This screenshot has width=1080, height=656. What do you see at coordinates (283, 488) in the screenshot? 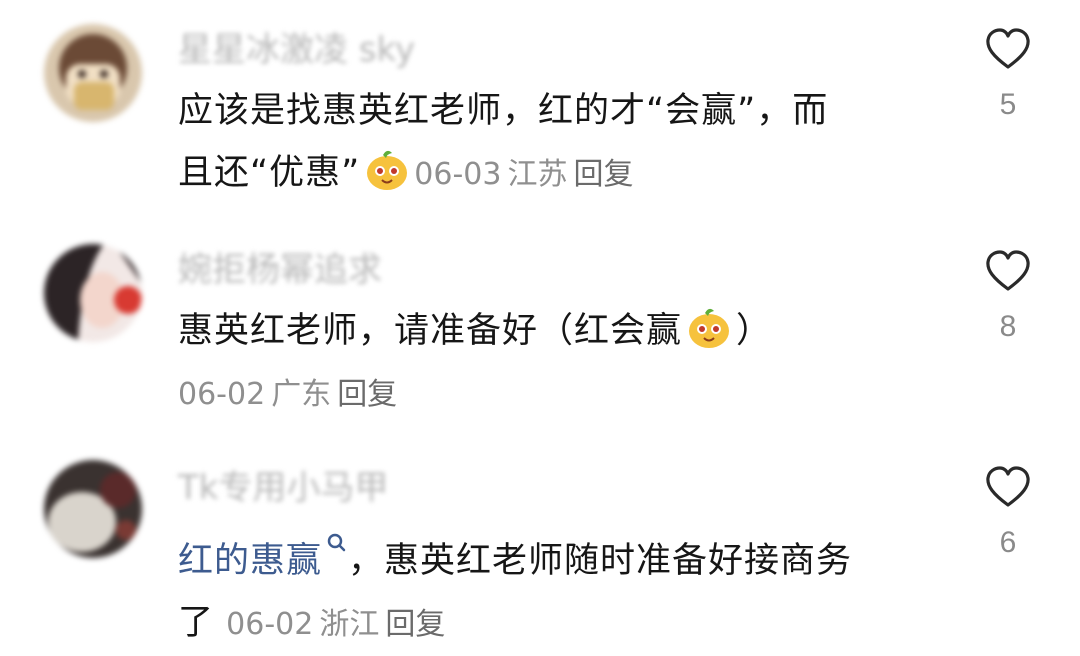
I see `username: Tk专用小马甲` at bounding box center [283, 488].